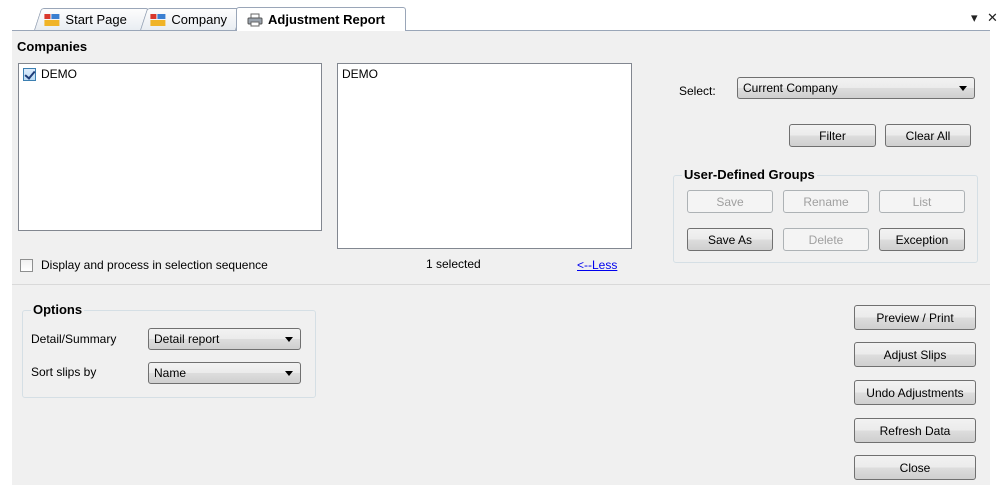  Describe the element at coordinates (915, 317) in the screenshot. I see `preview-print-button: Preview / Print` at that location.